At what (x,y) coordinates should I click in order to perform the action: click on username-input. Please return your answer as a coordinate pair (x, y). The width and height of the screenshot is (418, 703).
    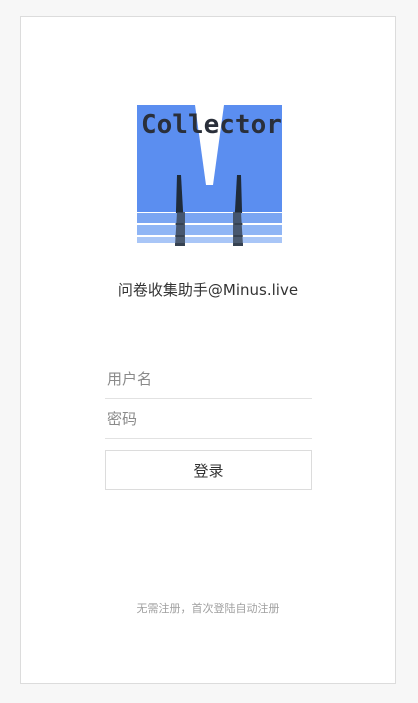
    Looking at the image, I should click on (208, 378).